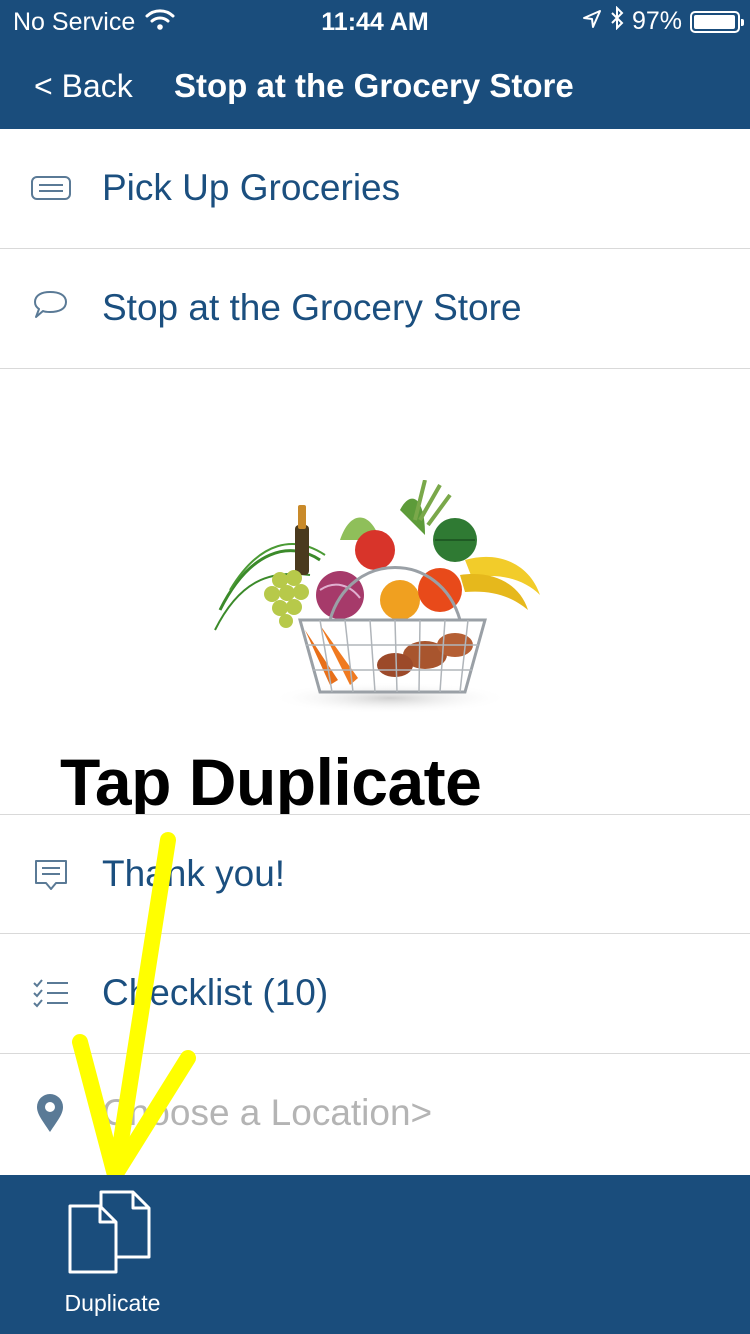 The image size is (750, 1334). Describe the element at coordinates (617, 21) in the screenshot. I see `bluetooth-icon` at that location.